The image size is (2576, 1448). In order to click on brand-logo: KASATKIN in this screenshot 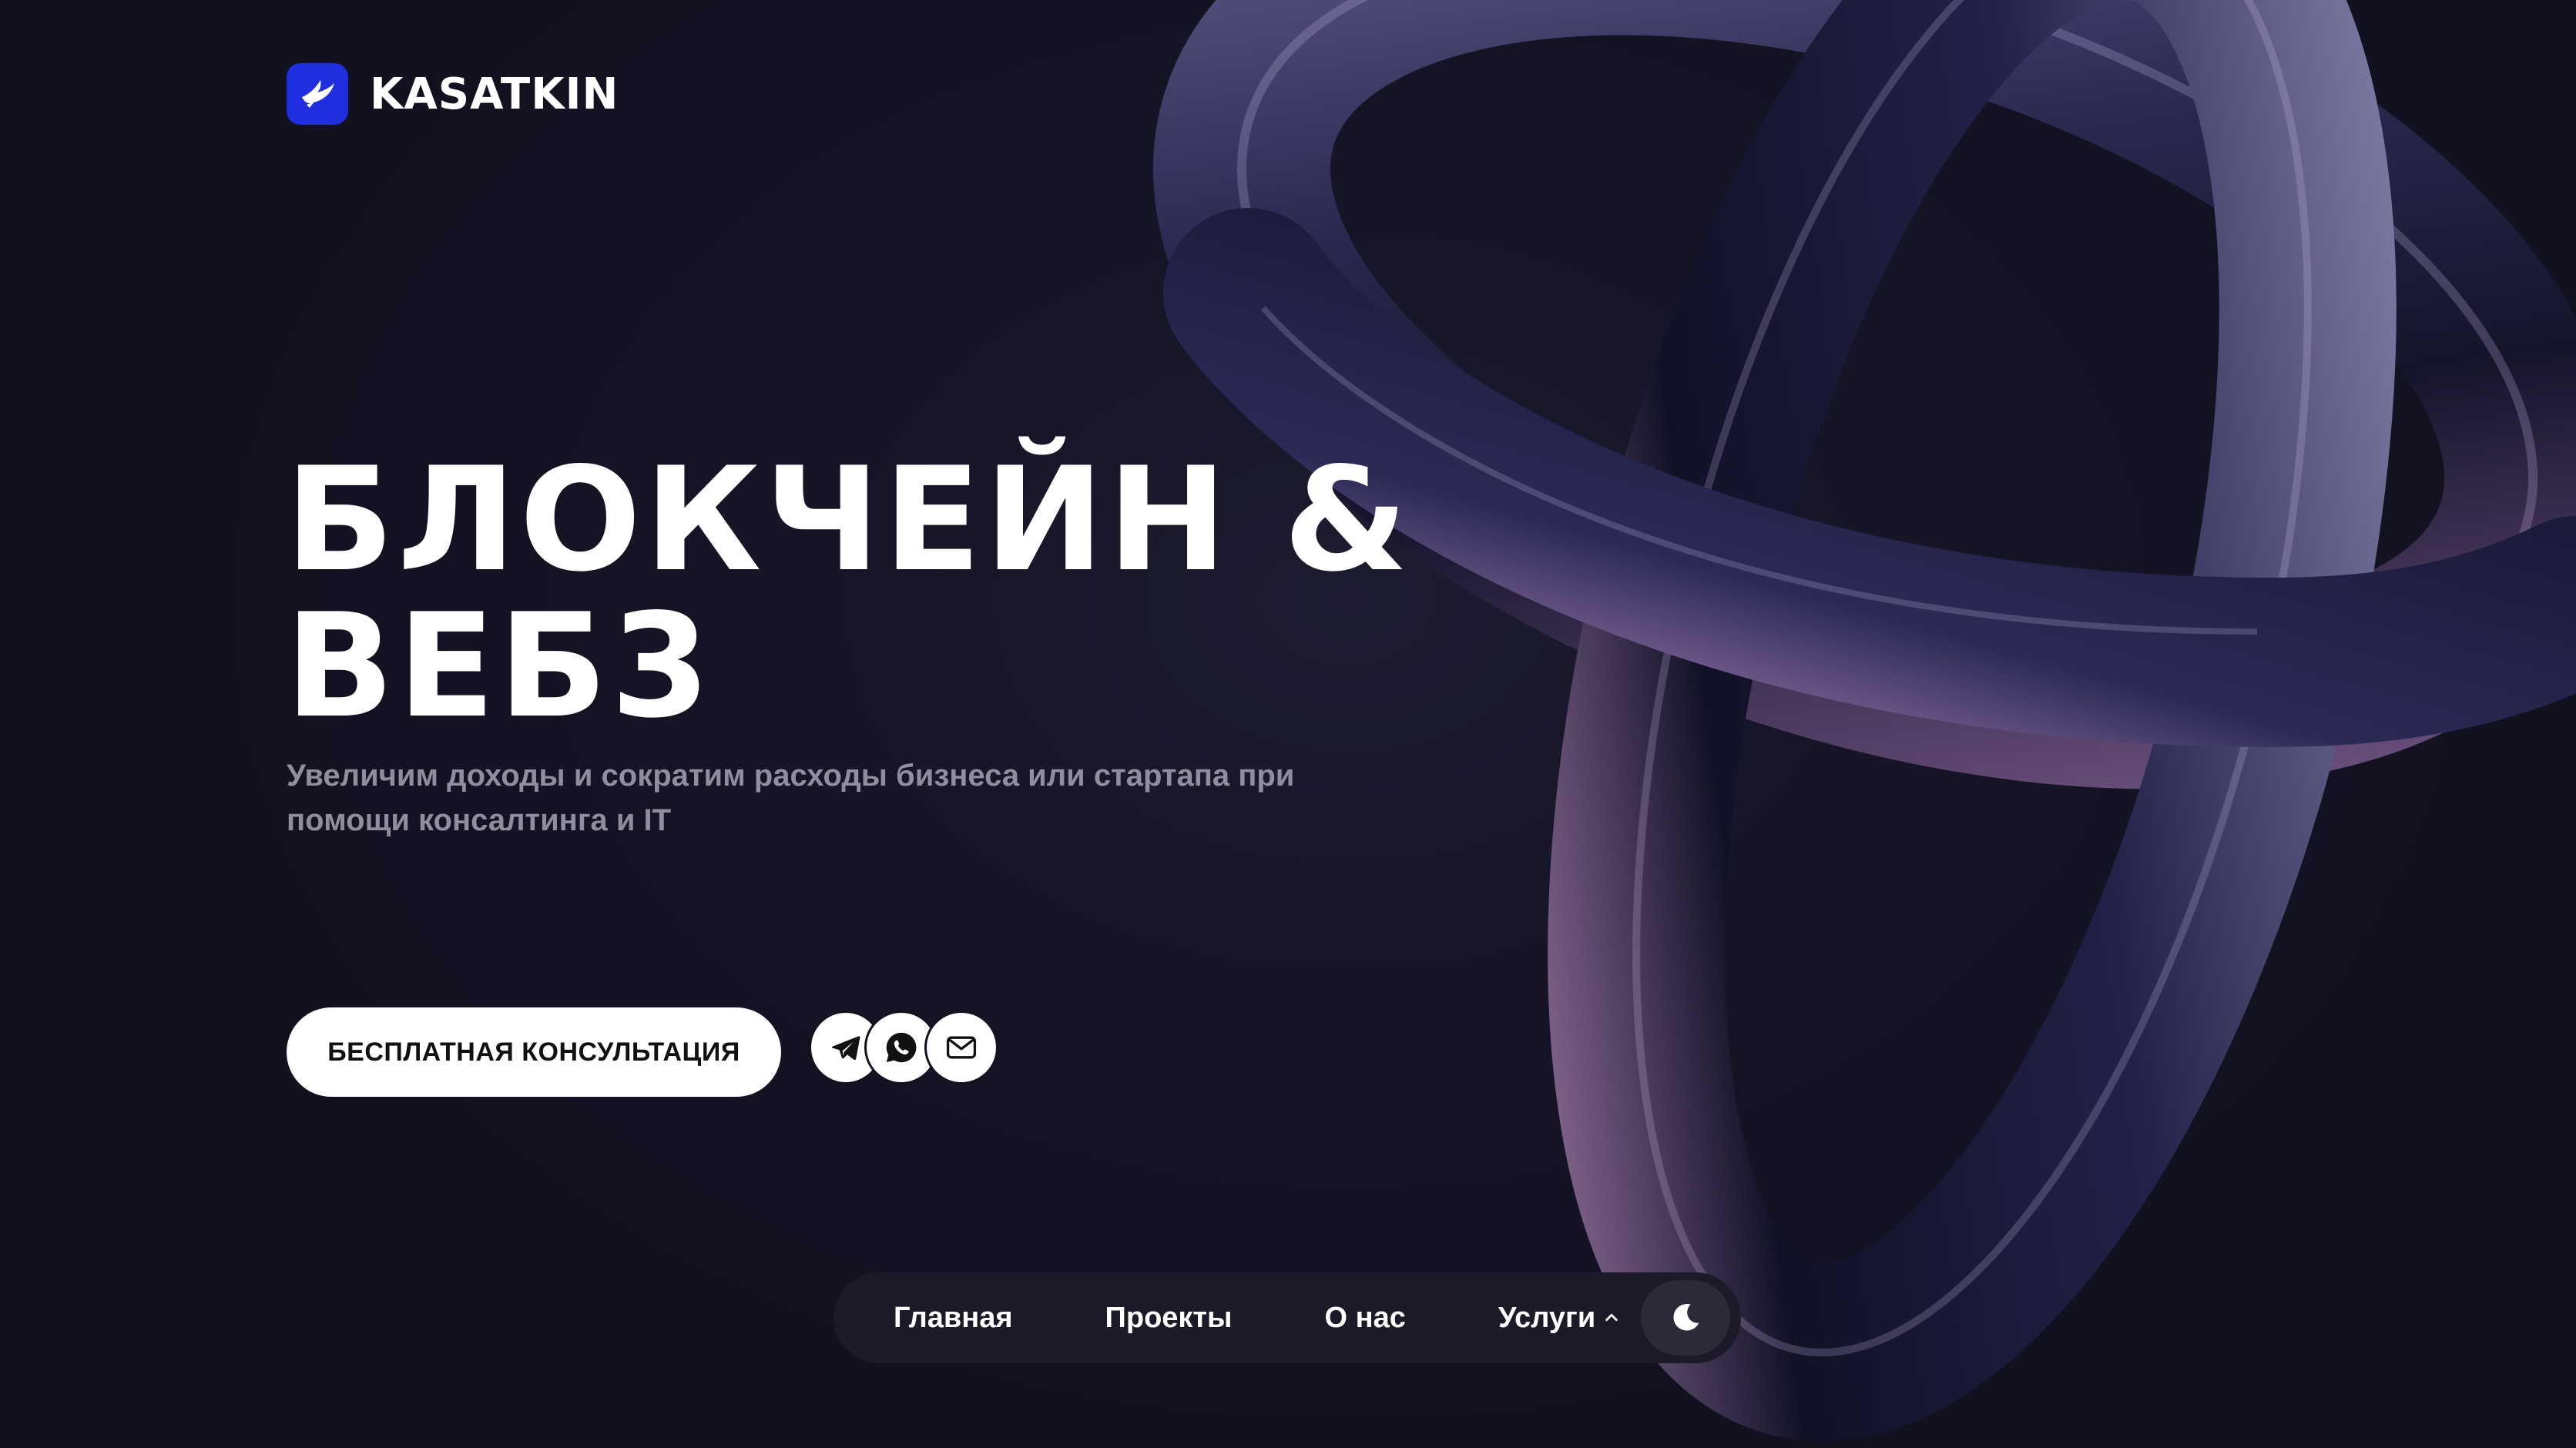, I will do `click(453, 94)`.